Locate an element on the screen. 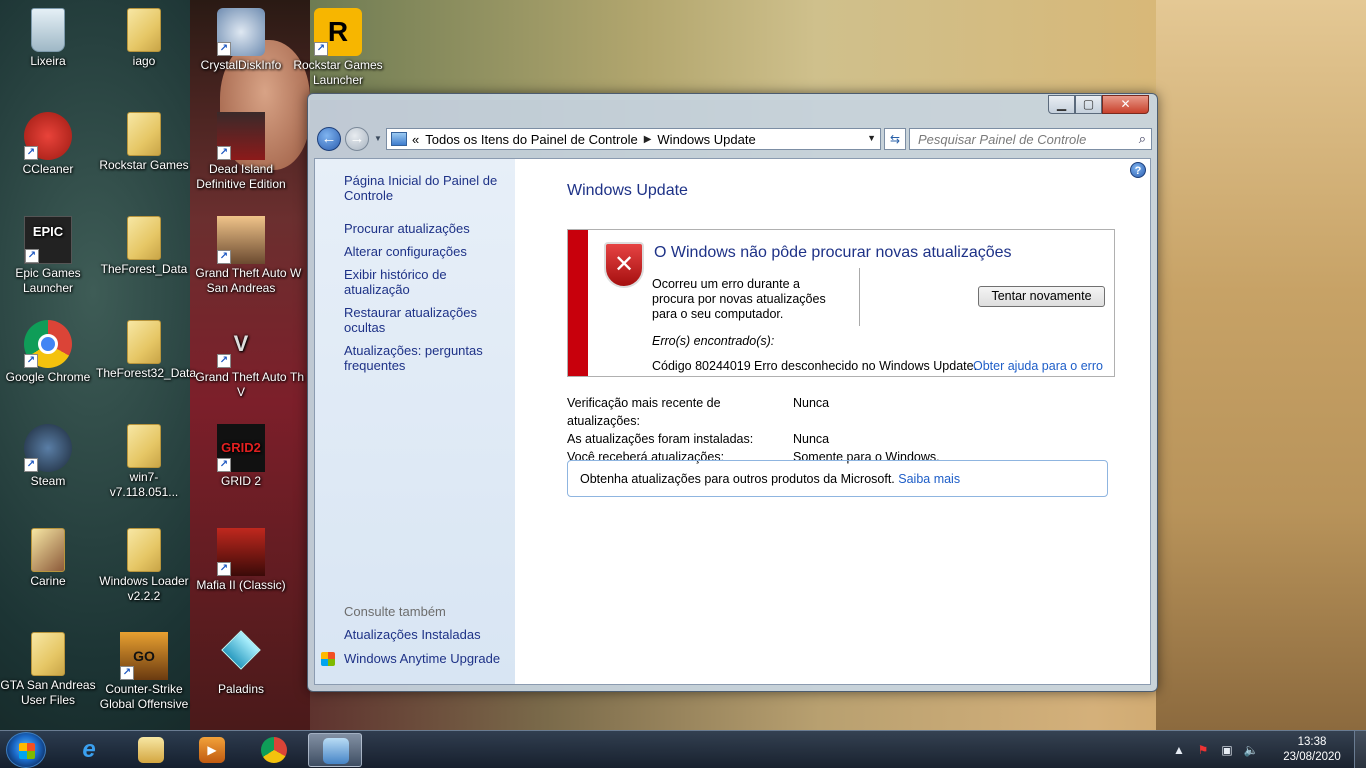 This screenshot has height=768, width=1366. view-history-link: Exibir histórico de atualização is located at coordinates (429, 282).